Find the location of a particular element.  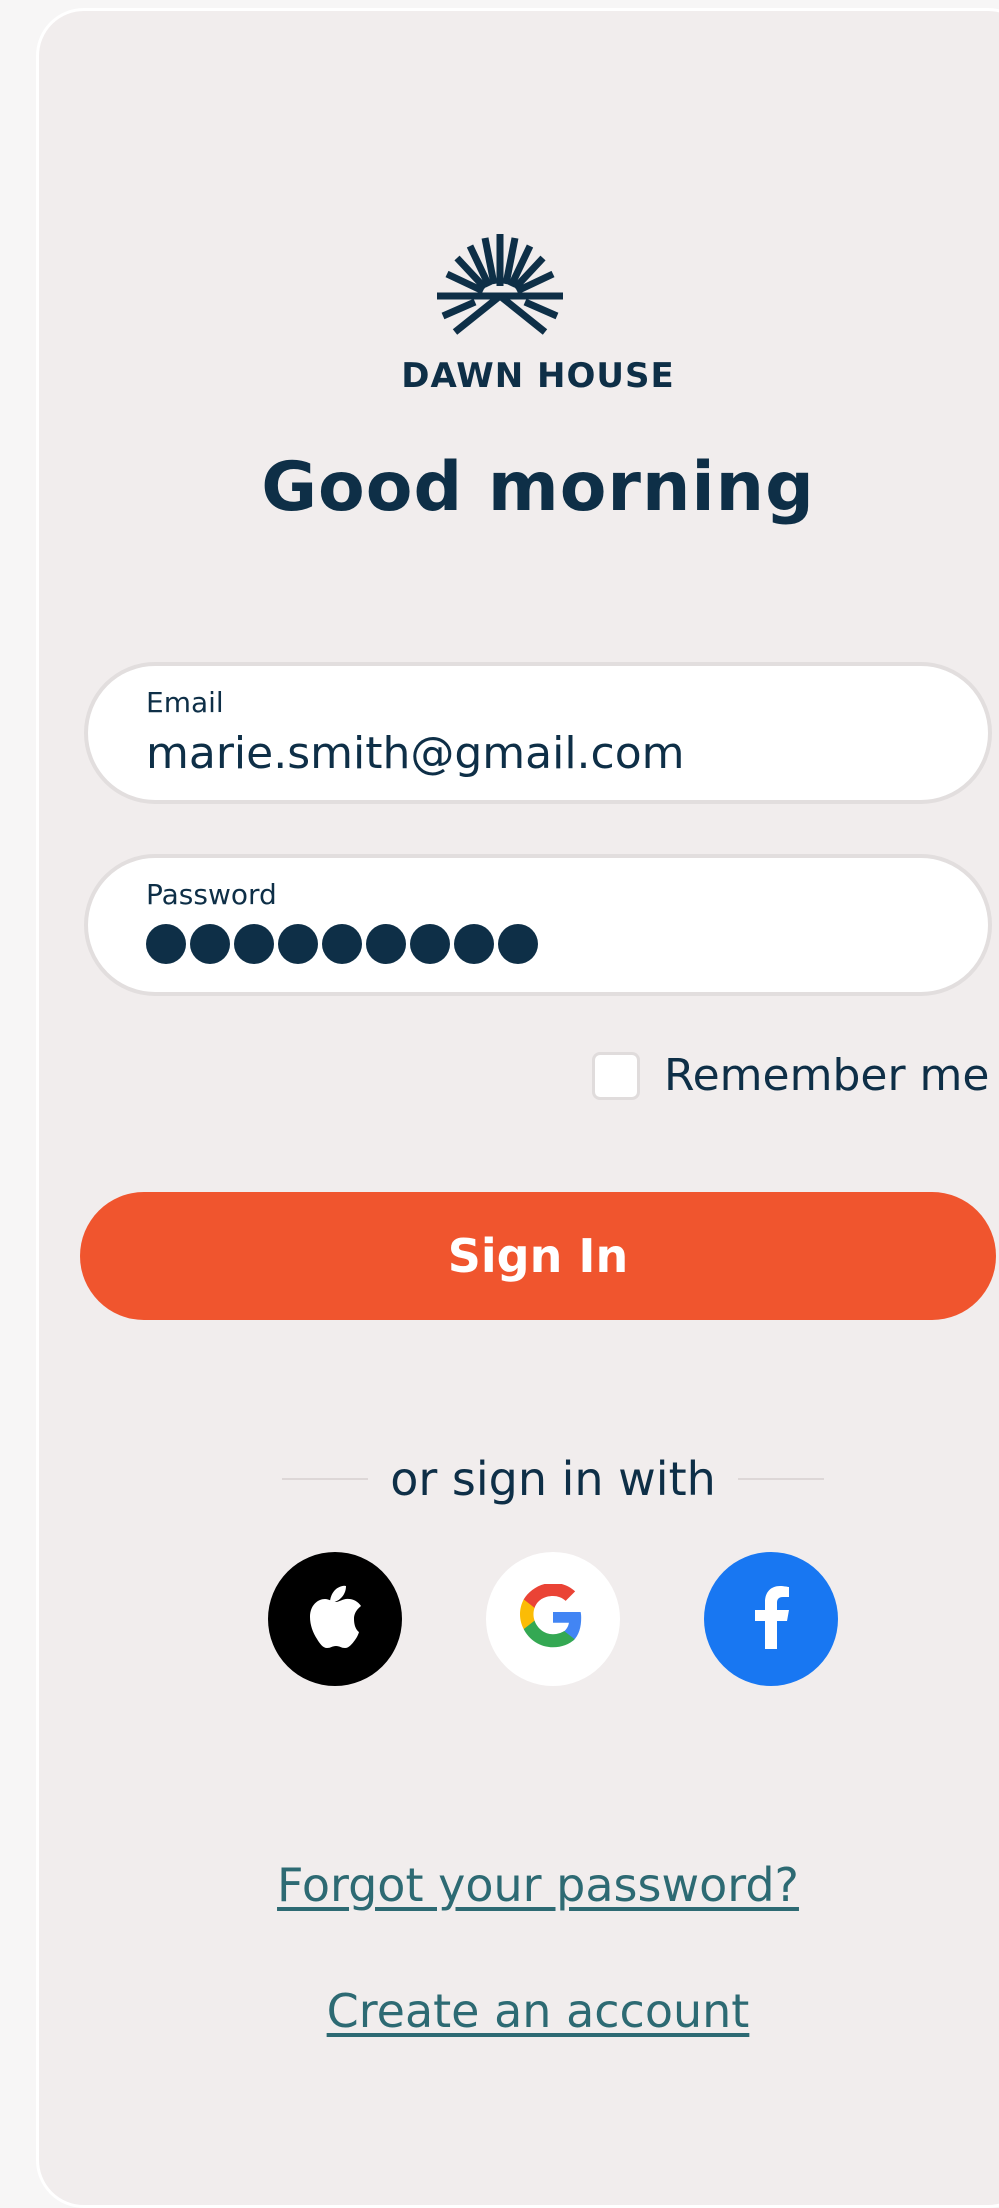

apple-icon is located at coordinates (335, 1619).